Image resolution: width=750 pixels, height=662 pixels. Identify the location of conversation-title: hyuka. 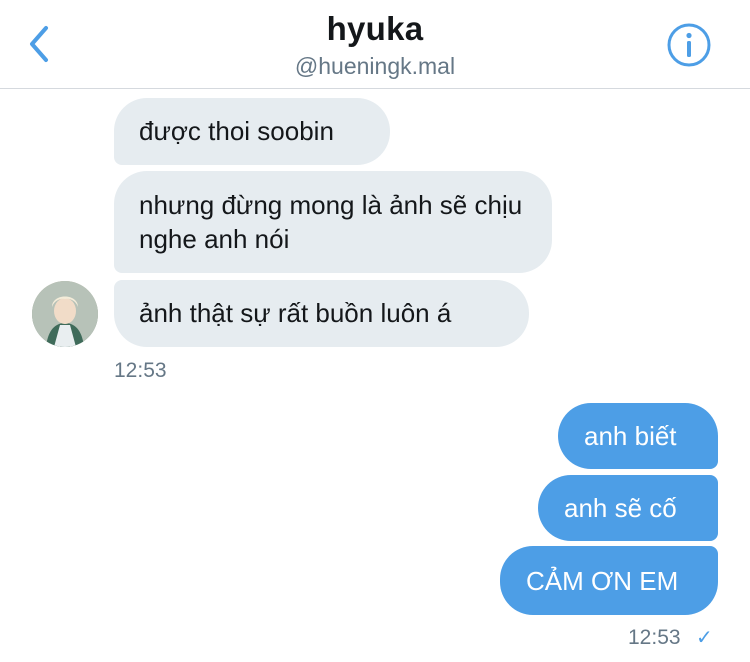
(375, 28).